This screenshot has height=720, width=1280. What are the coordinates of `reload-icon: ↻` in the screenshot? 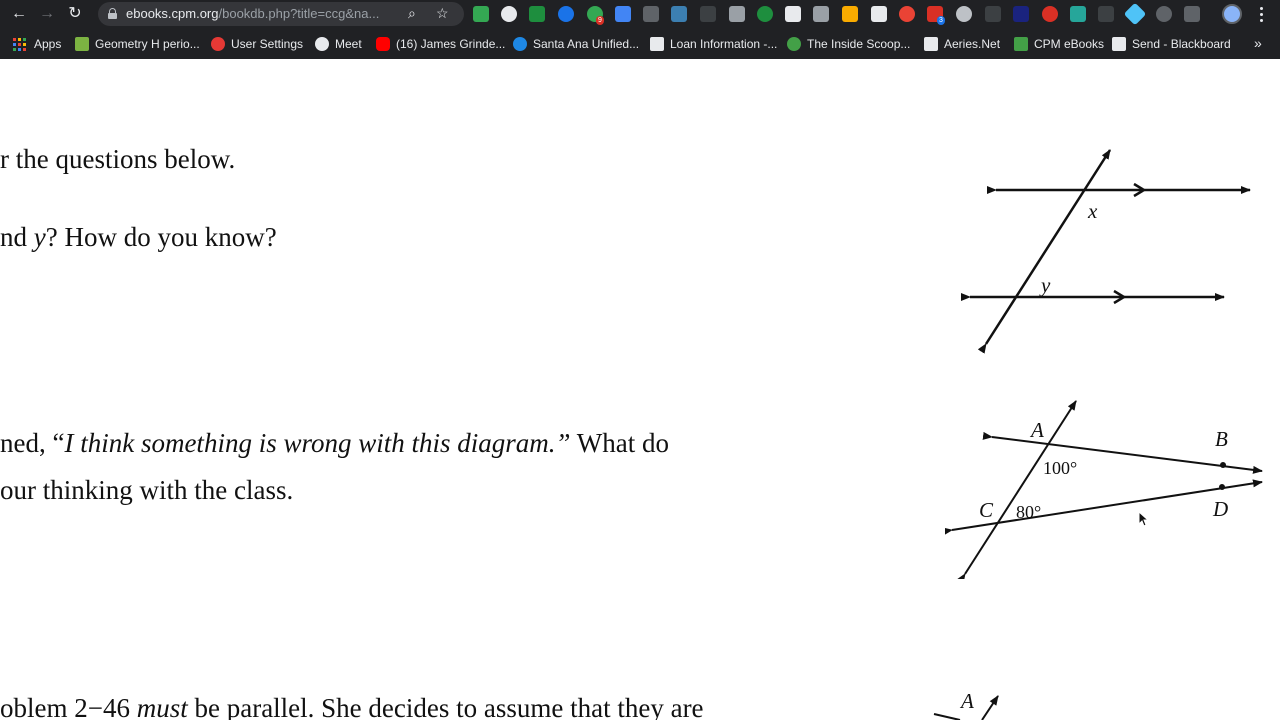 It's located at (75, 14).